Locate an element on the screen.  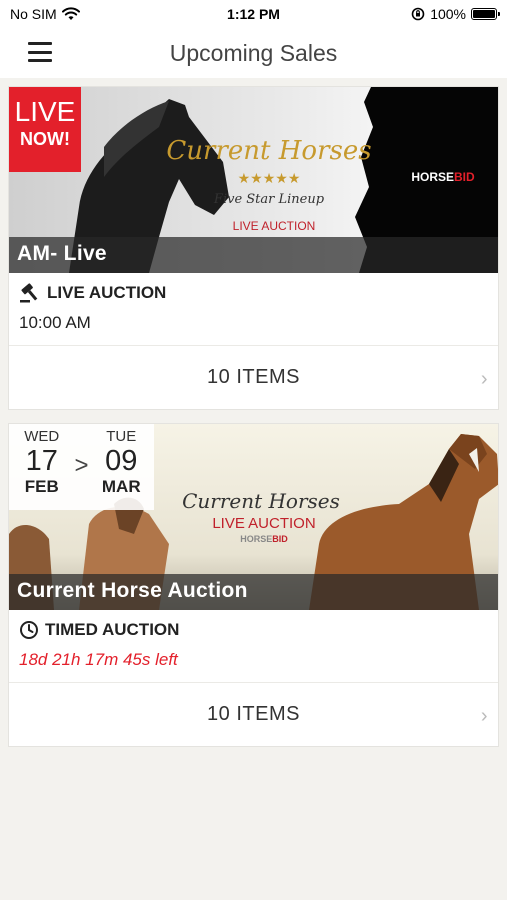
page-title: Upcoming Sales is located at coordinates (253, 52).